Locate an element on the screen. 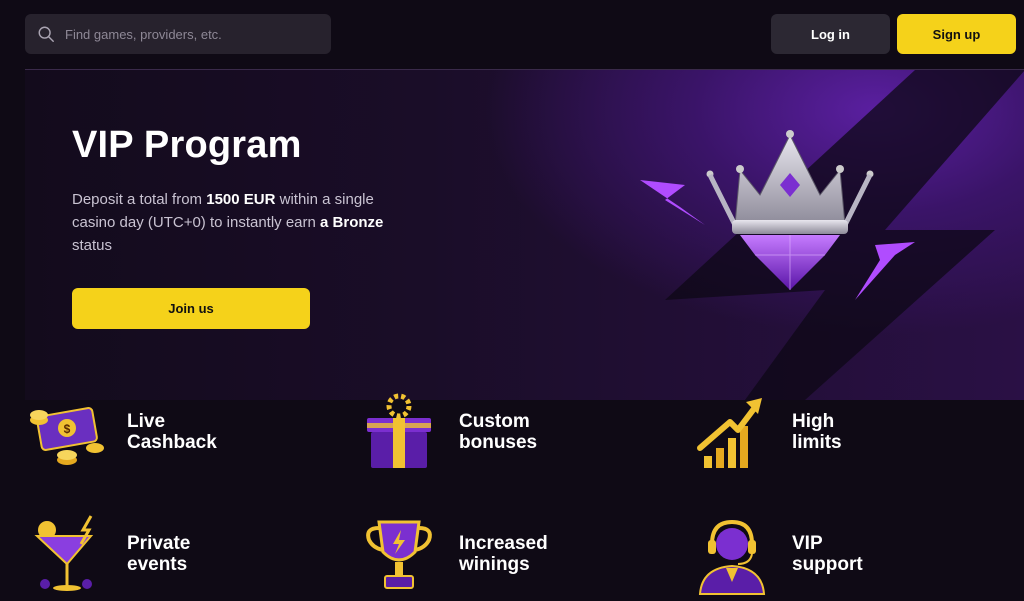 Image resolution: width=1024 pixels, height=601 pixels. feature-vip-support: VIP support is located at coordinates (806, 554).